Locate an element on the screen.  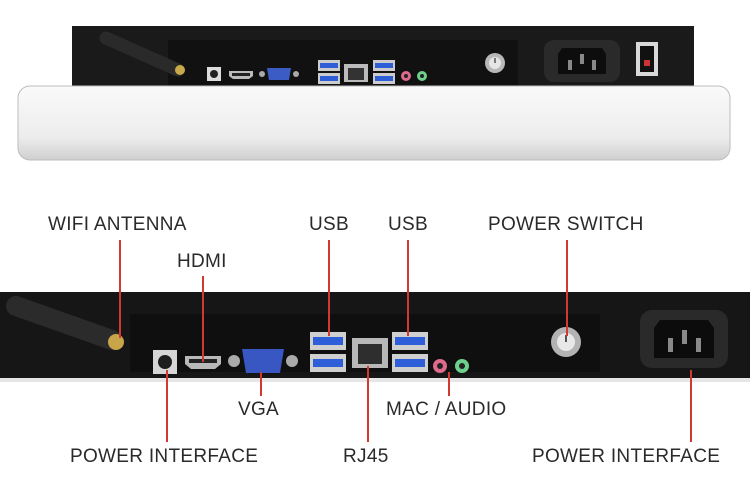
power-button-icon is located at coordinates (495, 63).